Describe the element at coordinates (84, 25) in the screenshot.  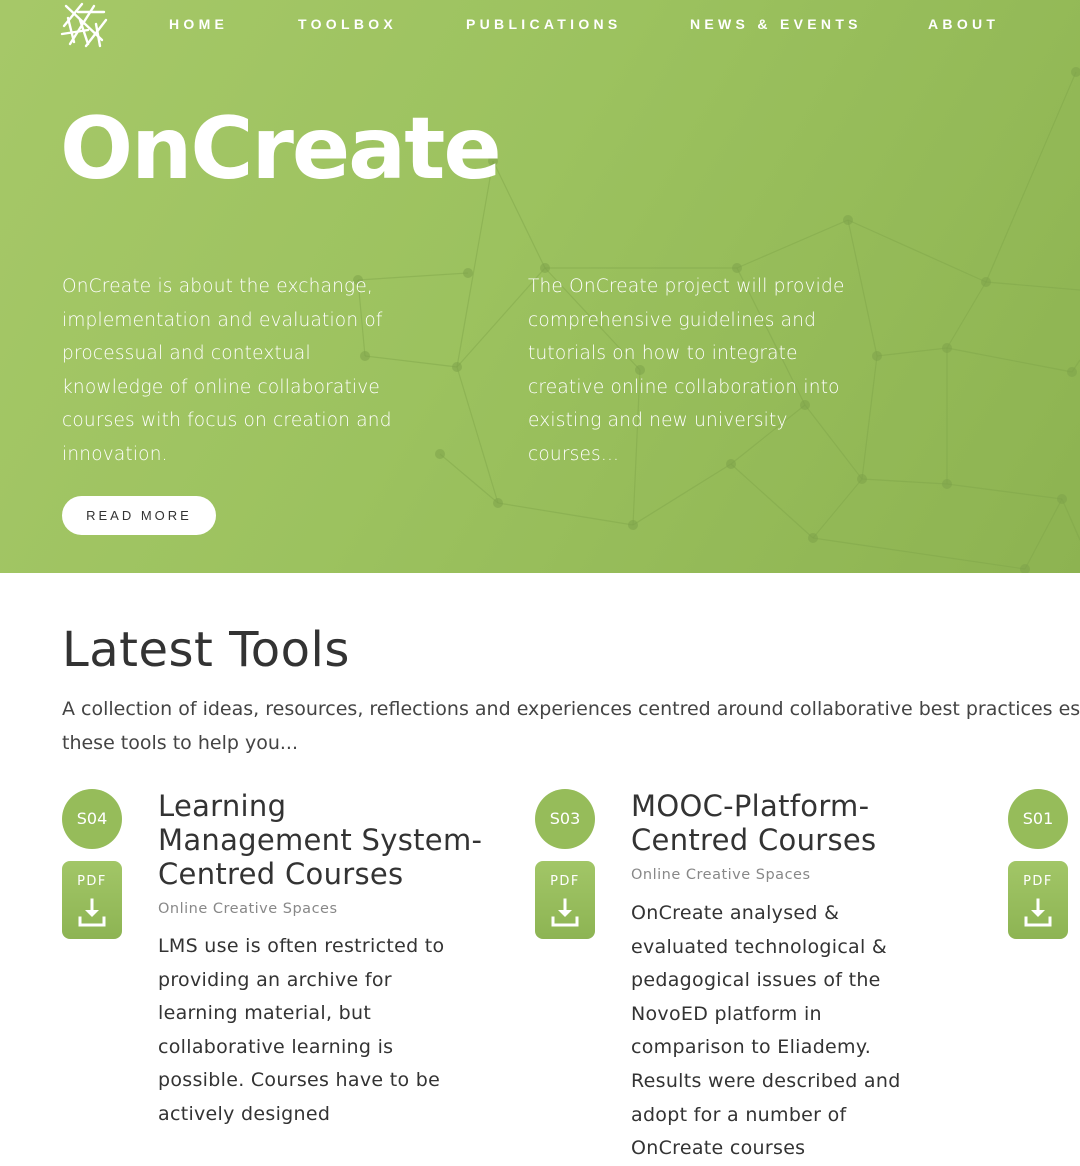
I see `oncreate-logo-icon` at that location.